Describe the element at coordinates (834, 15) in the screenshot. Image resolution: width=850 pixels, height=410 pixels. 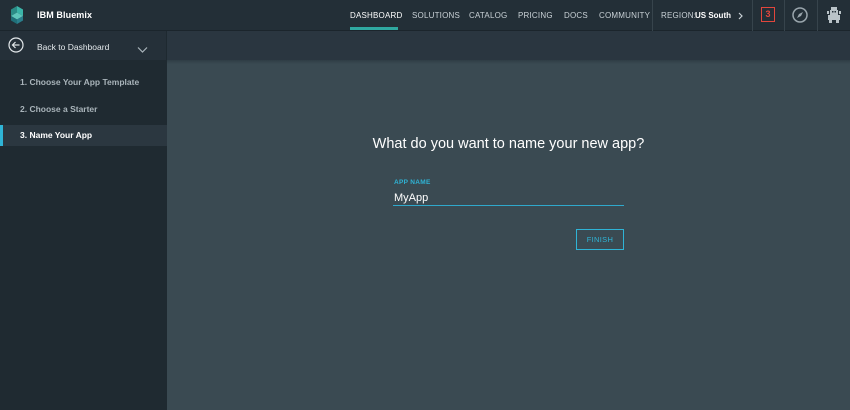
I see `avatar-icon` at that location.